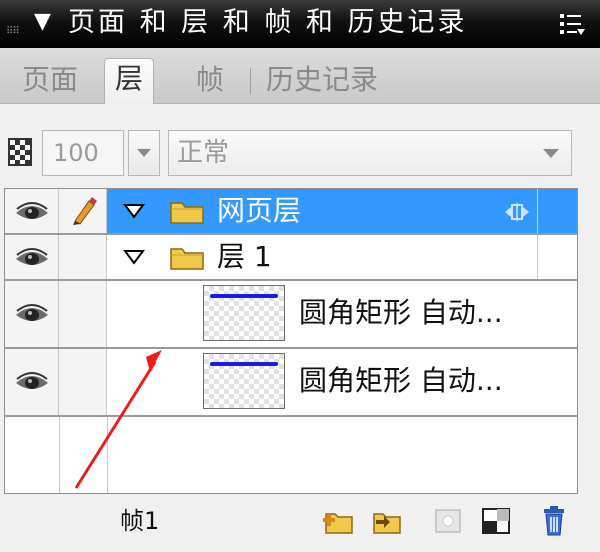  Describe the element at coordinates (448, 521) in the screenshot. I see `effect-icon` at that location.